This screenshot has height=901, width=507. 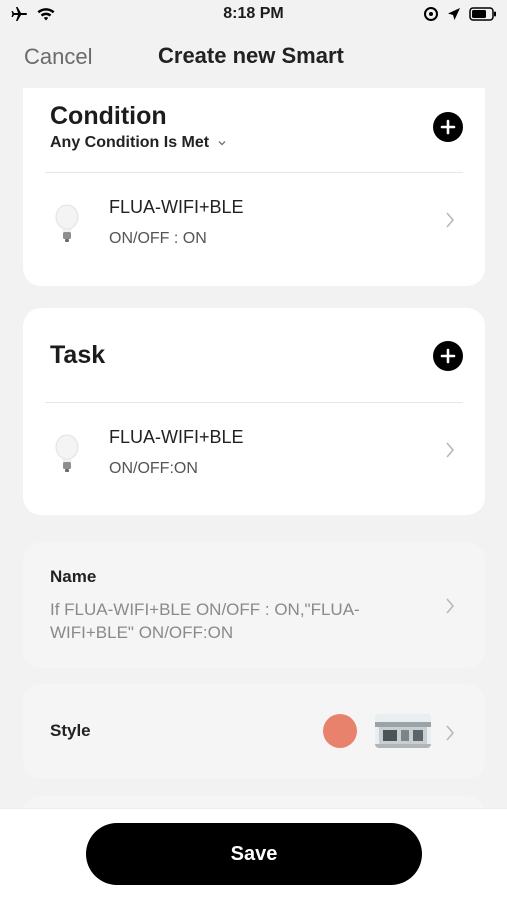 I want to click on condition-mode-selector: Any Condition Is Met, so click(x=138, y=143).